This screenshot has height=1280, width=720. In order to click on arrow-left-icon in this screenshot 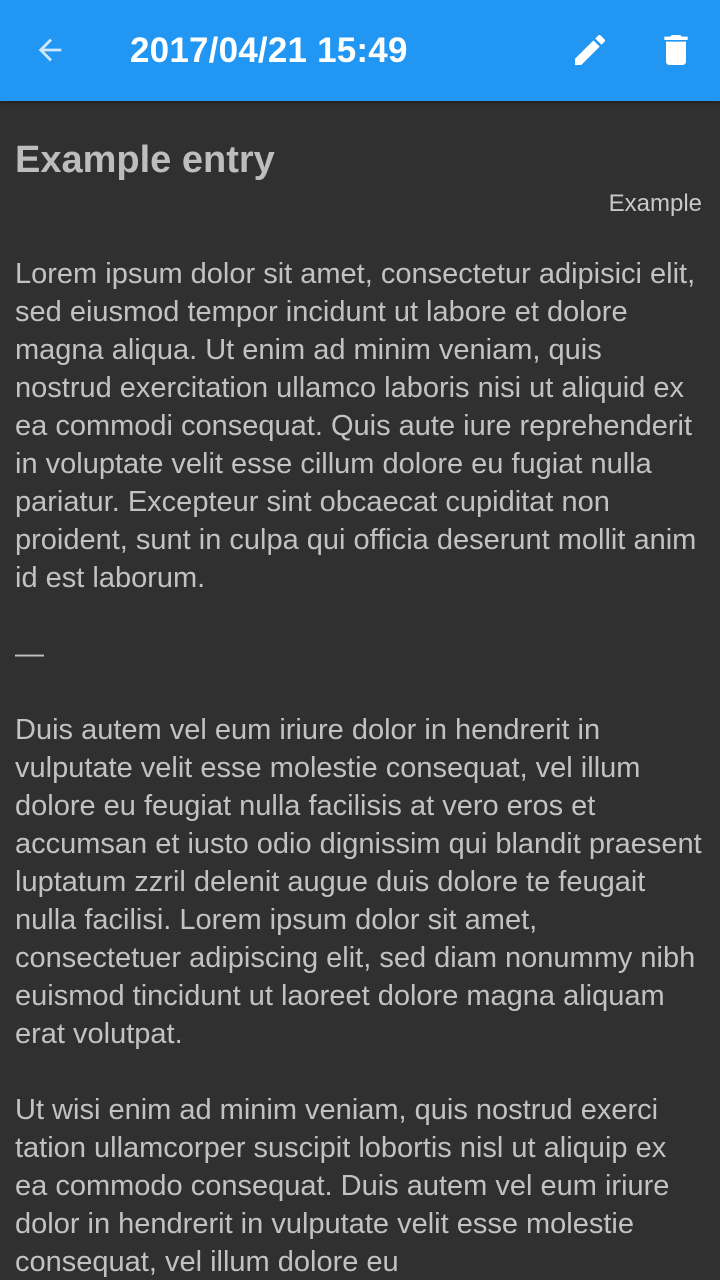, I will do `click(50, 50)`.